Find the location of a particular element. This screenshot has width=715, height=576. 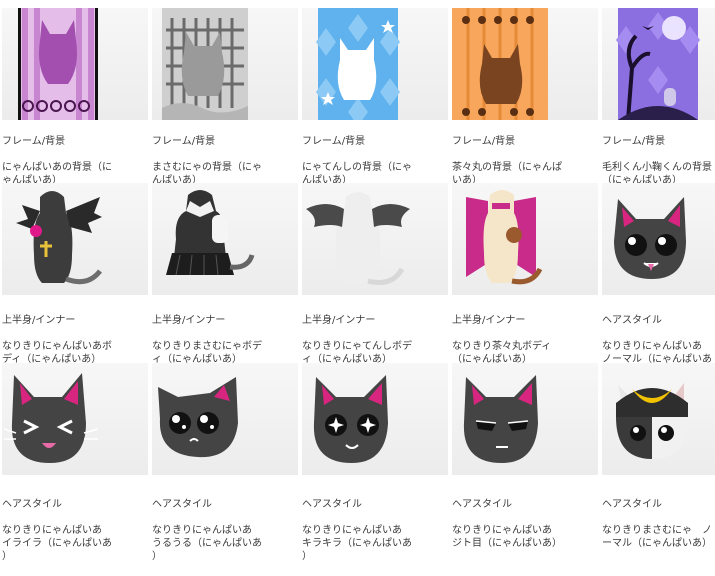

item-caption: ヘアスタイル なりきりにゃんぱいあ ジト目（にゃんぱいあ） is located at coordinates (525, 524).